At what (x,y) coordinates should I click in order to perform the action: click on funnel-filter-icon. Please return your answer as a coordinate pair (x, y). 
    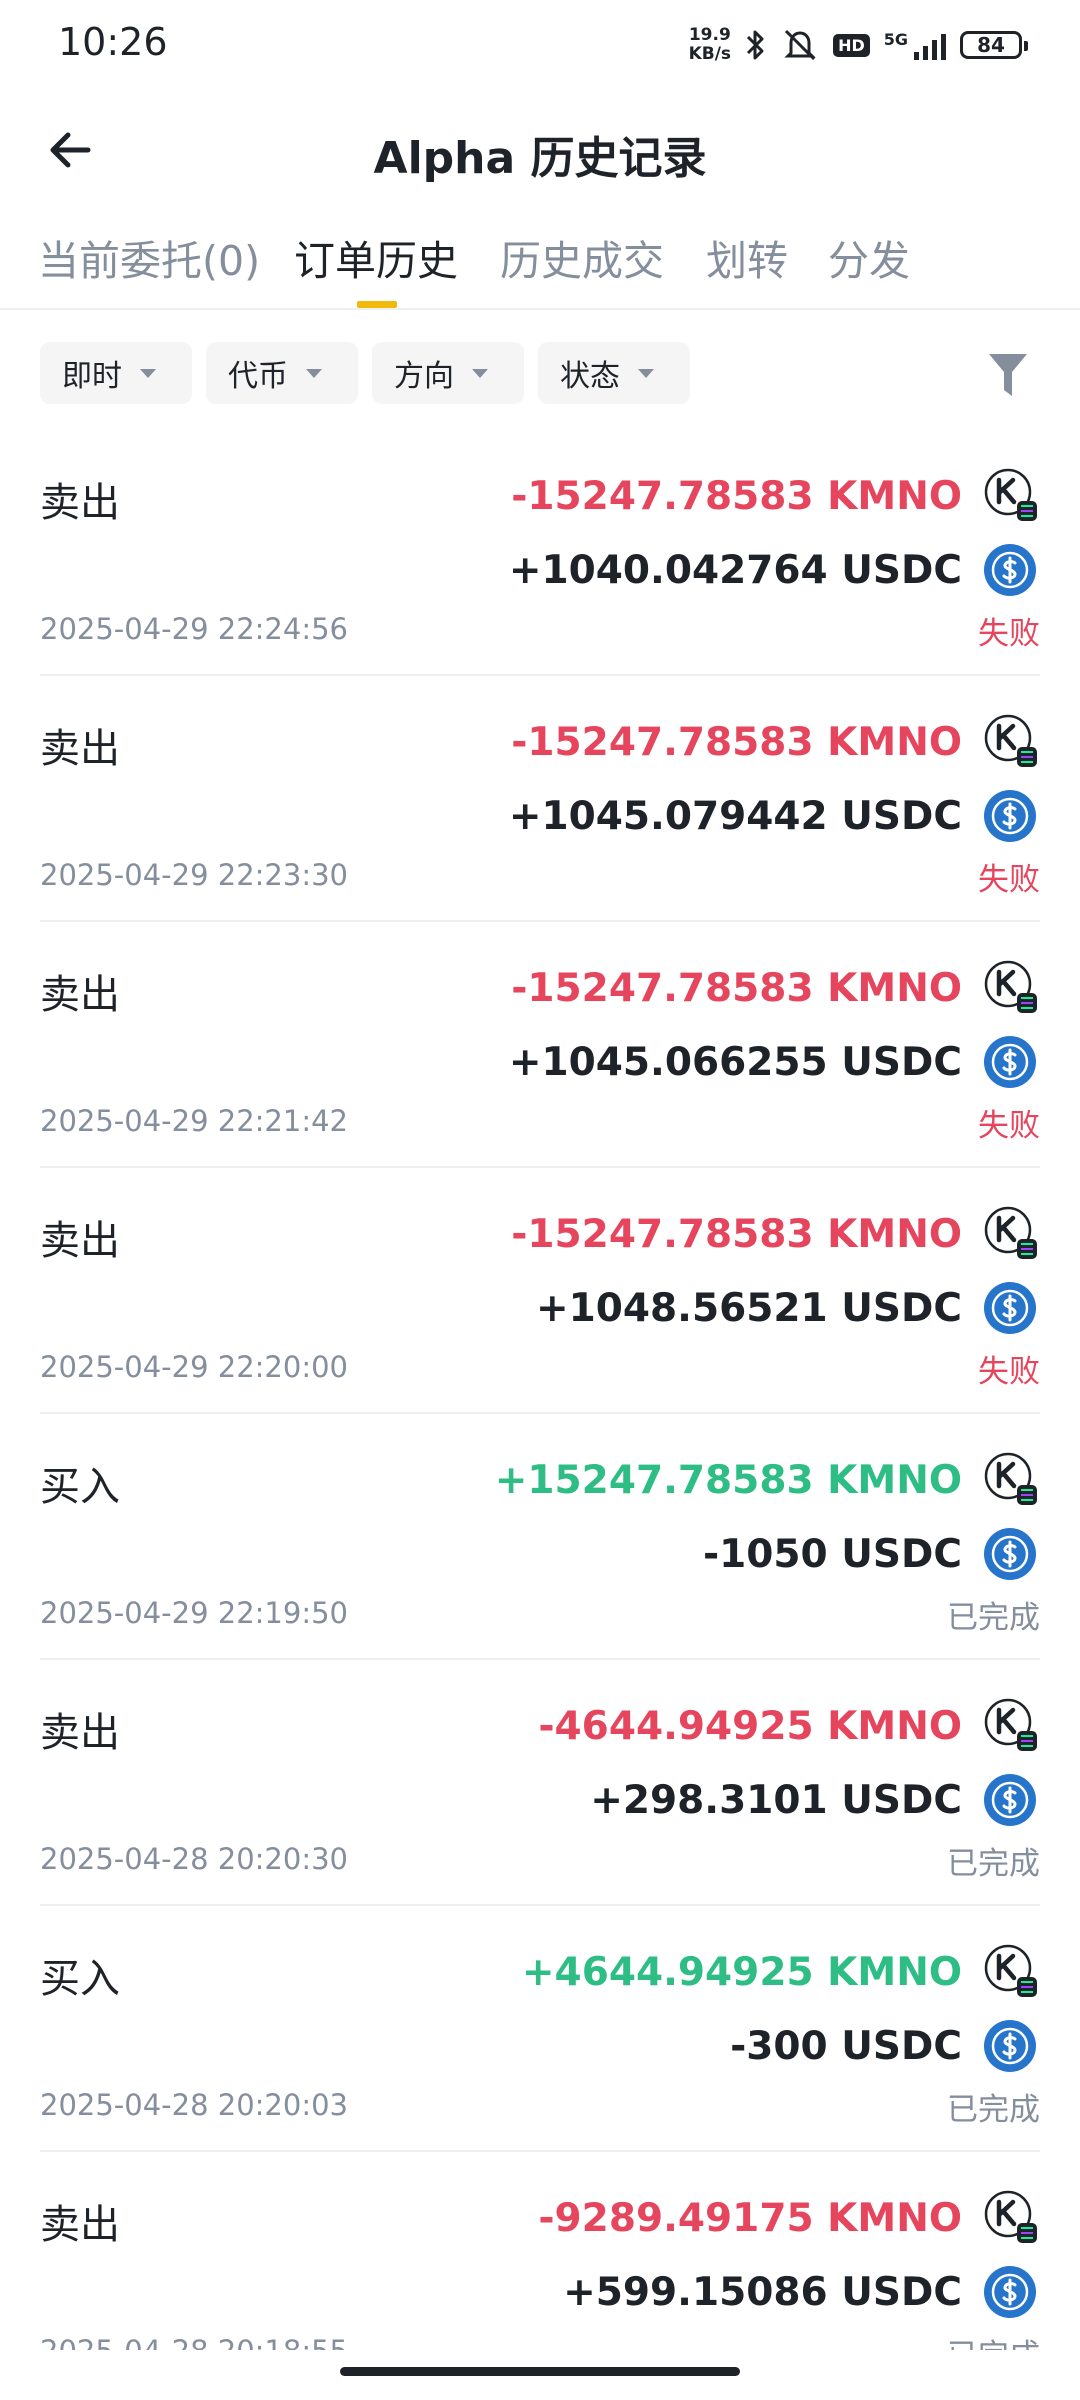
    Looking at the image, I should click on (1008, 375).